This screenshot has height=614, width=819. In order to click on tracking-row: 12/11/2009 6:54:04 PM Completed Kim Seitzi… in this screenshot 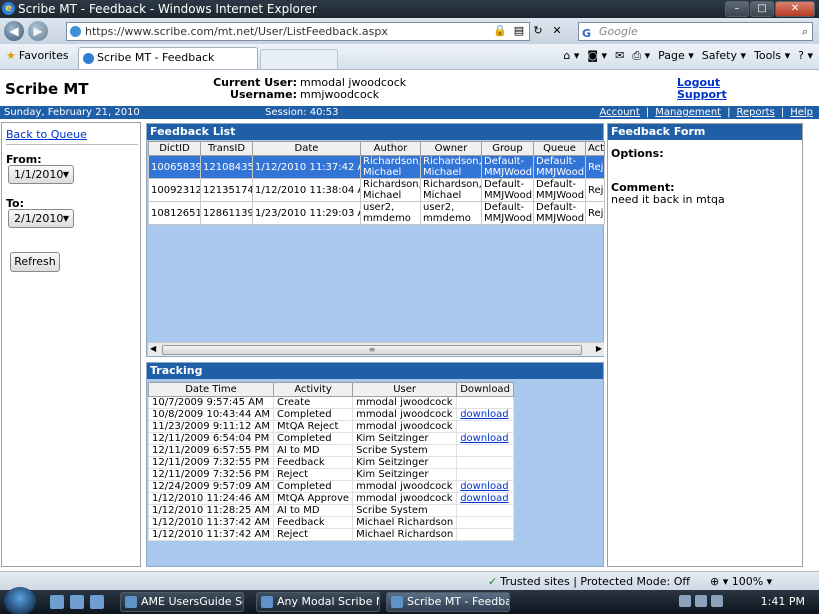, I will do `click(330, 438)`.